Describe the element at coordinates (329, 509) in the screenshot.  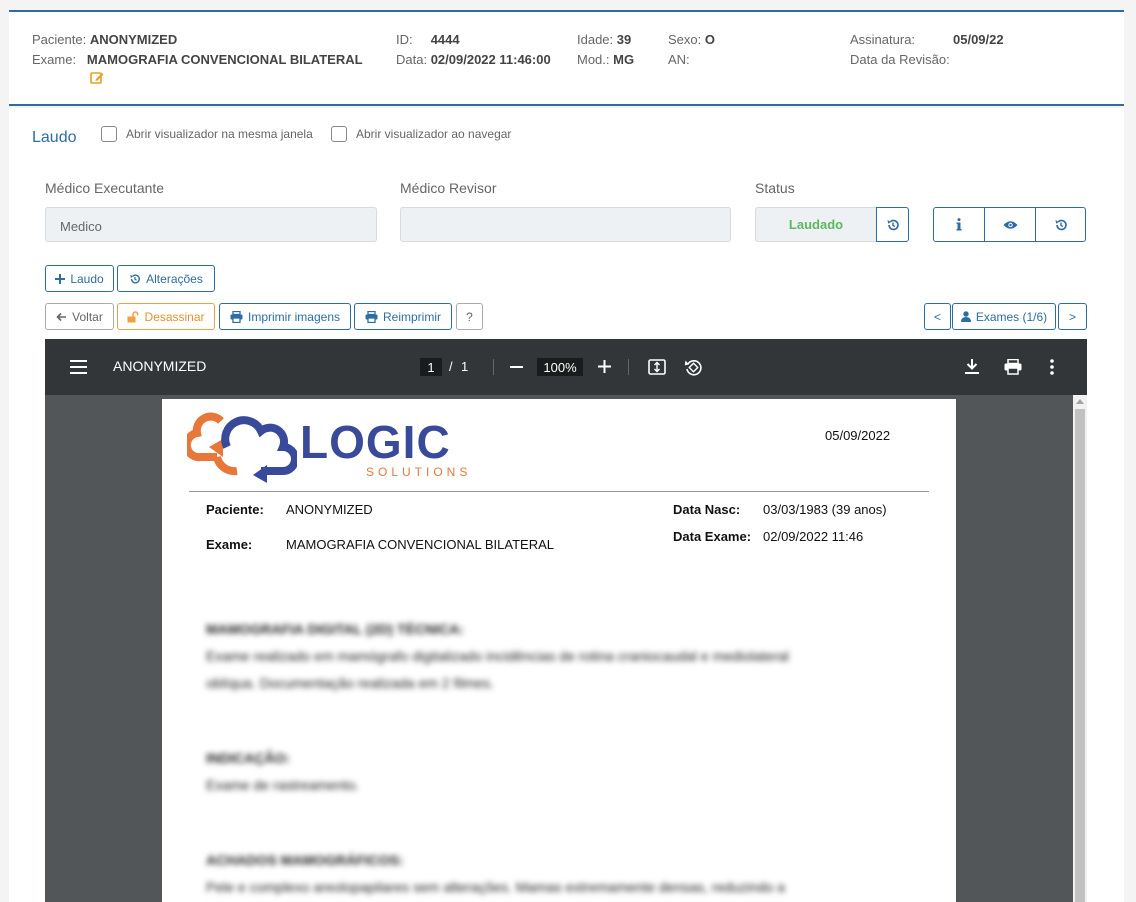
I see `patient-value: ANONYMIZED` at that location.